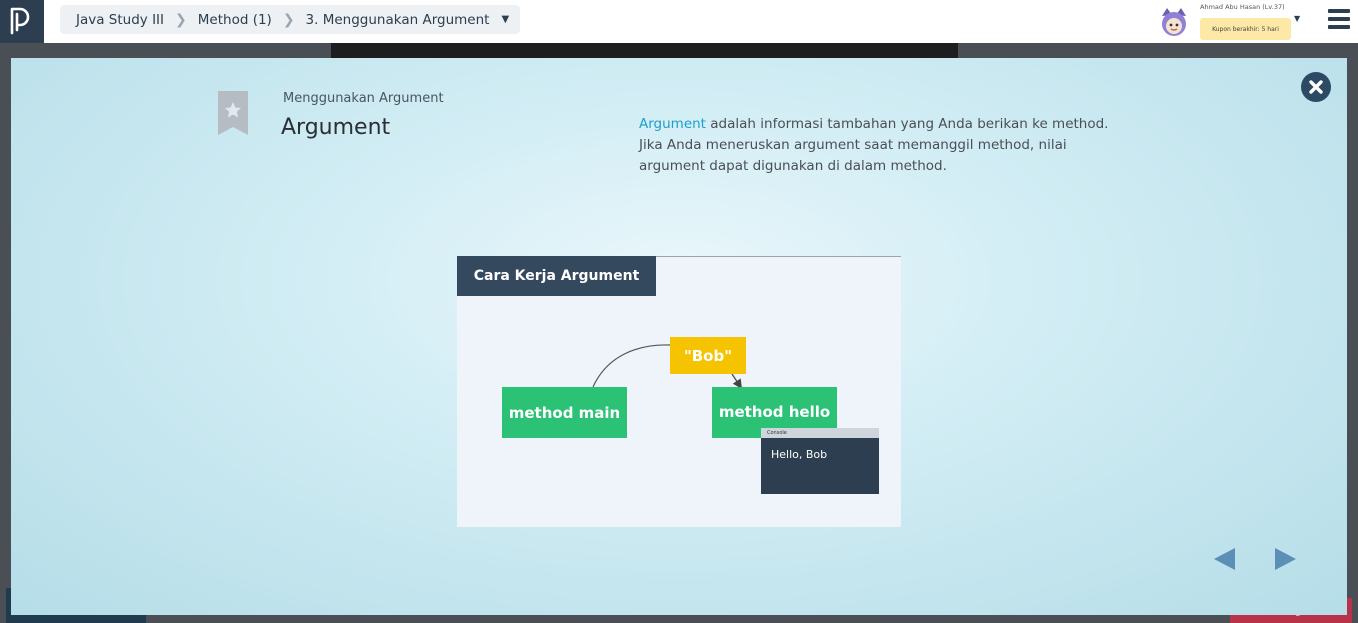  I want to click on keyword-highlight: Argument, so click(672, 124).